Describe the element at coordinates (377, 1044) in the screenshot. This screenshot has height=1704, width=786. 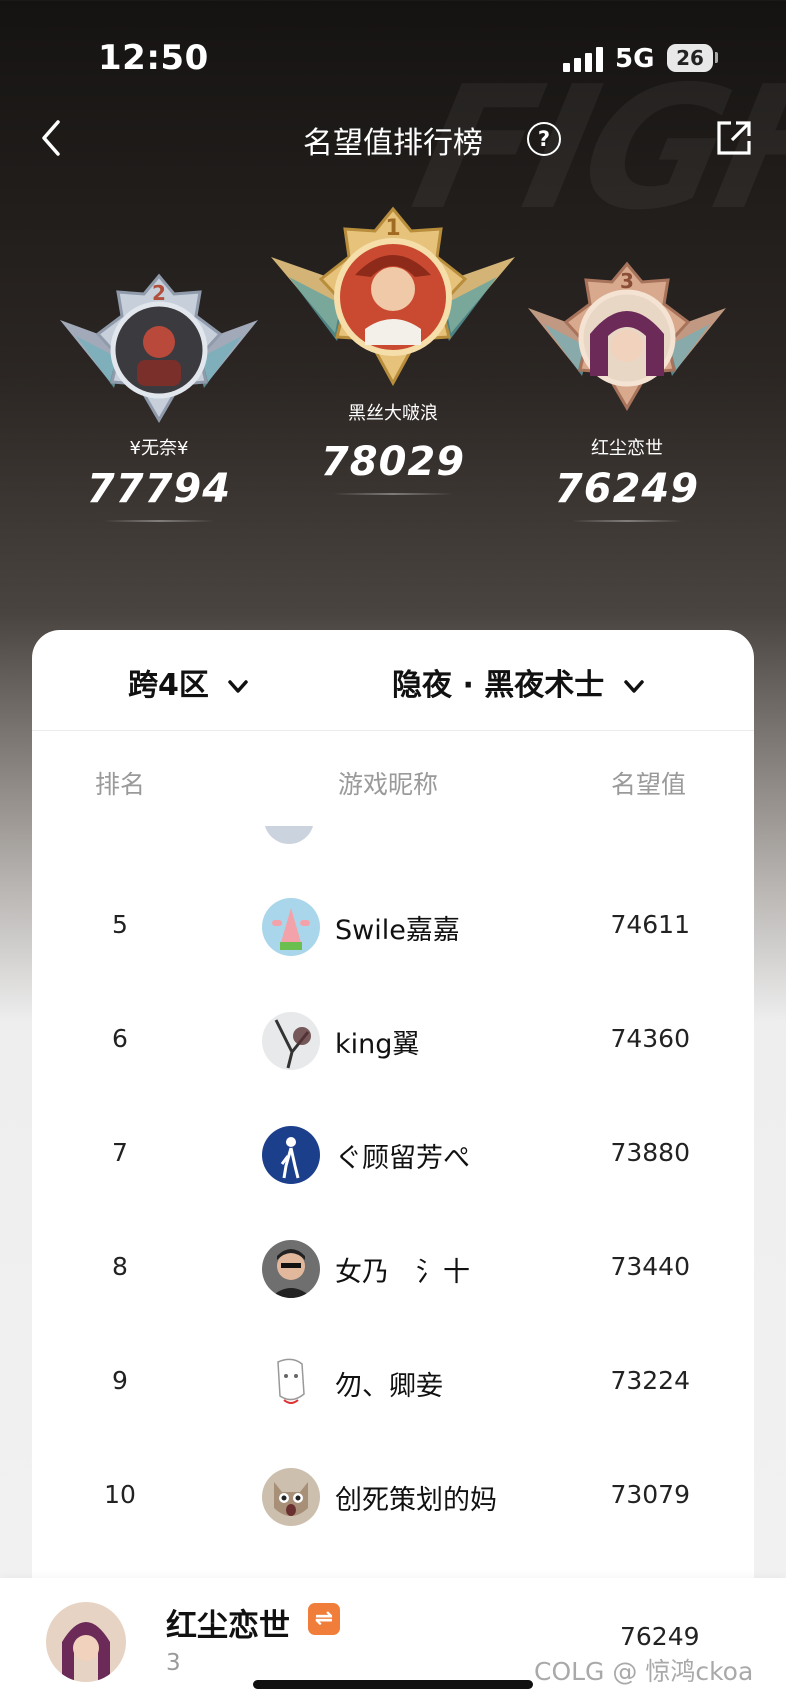
I see `row-nickname: king翼` at that location.